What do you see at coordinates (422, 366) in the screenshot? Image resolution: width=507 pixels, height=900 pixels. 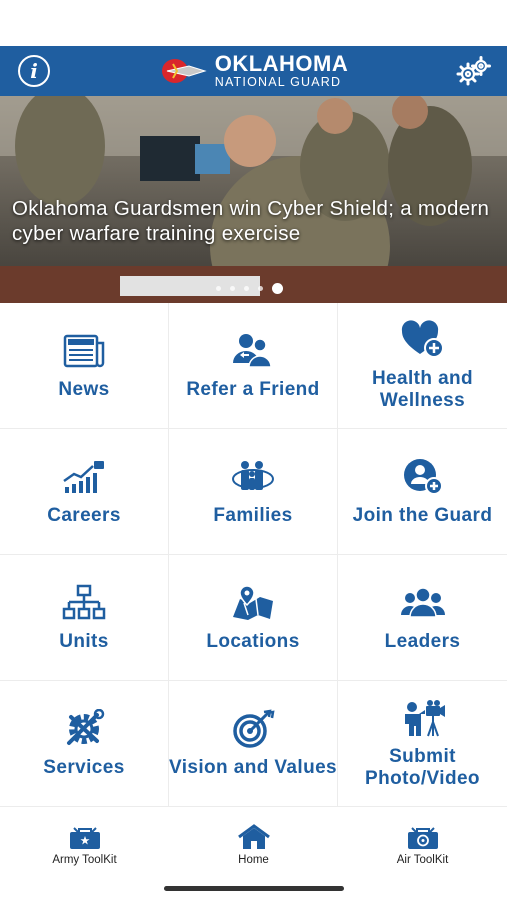 I see `tile-health-and-wellness: Health and Wellness` at bounding box center [422, 366].